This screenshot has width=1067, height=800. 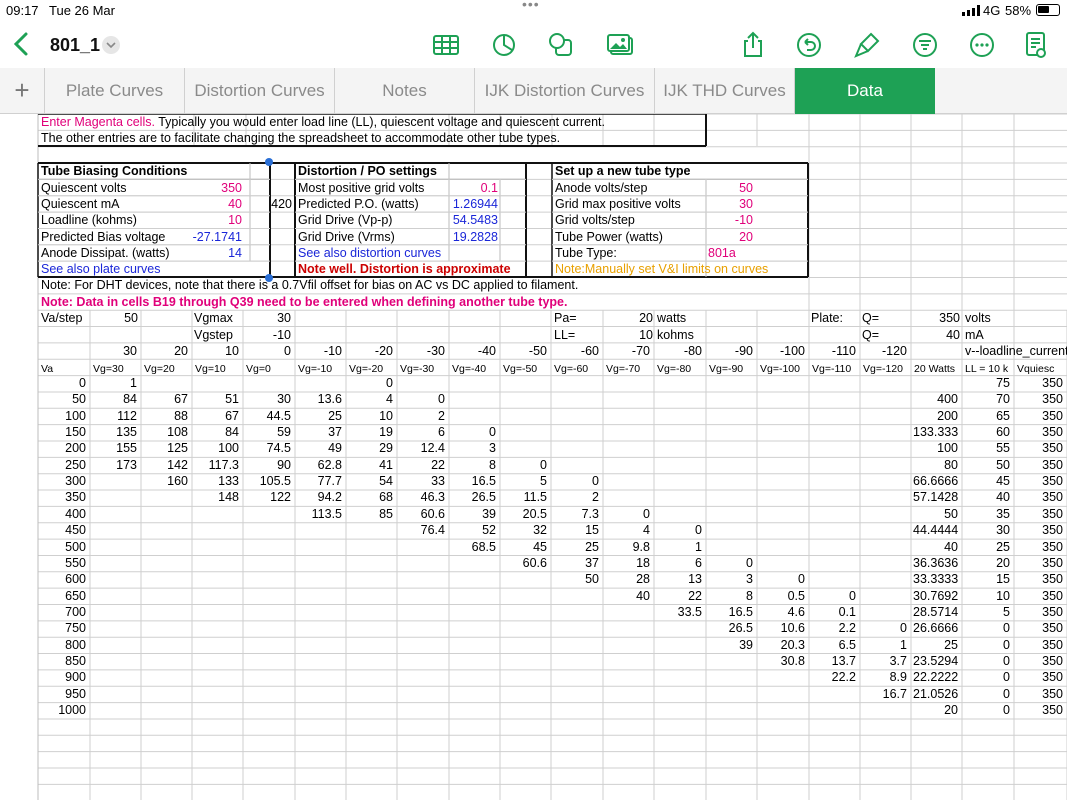 What do you see at coordinates (63, 514) in the screenshot?
I see `table-cell-r8-c0: 400` at bounding box center [63, 514].